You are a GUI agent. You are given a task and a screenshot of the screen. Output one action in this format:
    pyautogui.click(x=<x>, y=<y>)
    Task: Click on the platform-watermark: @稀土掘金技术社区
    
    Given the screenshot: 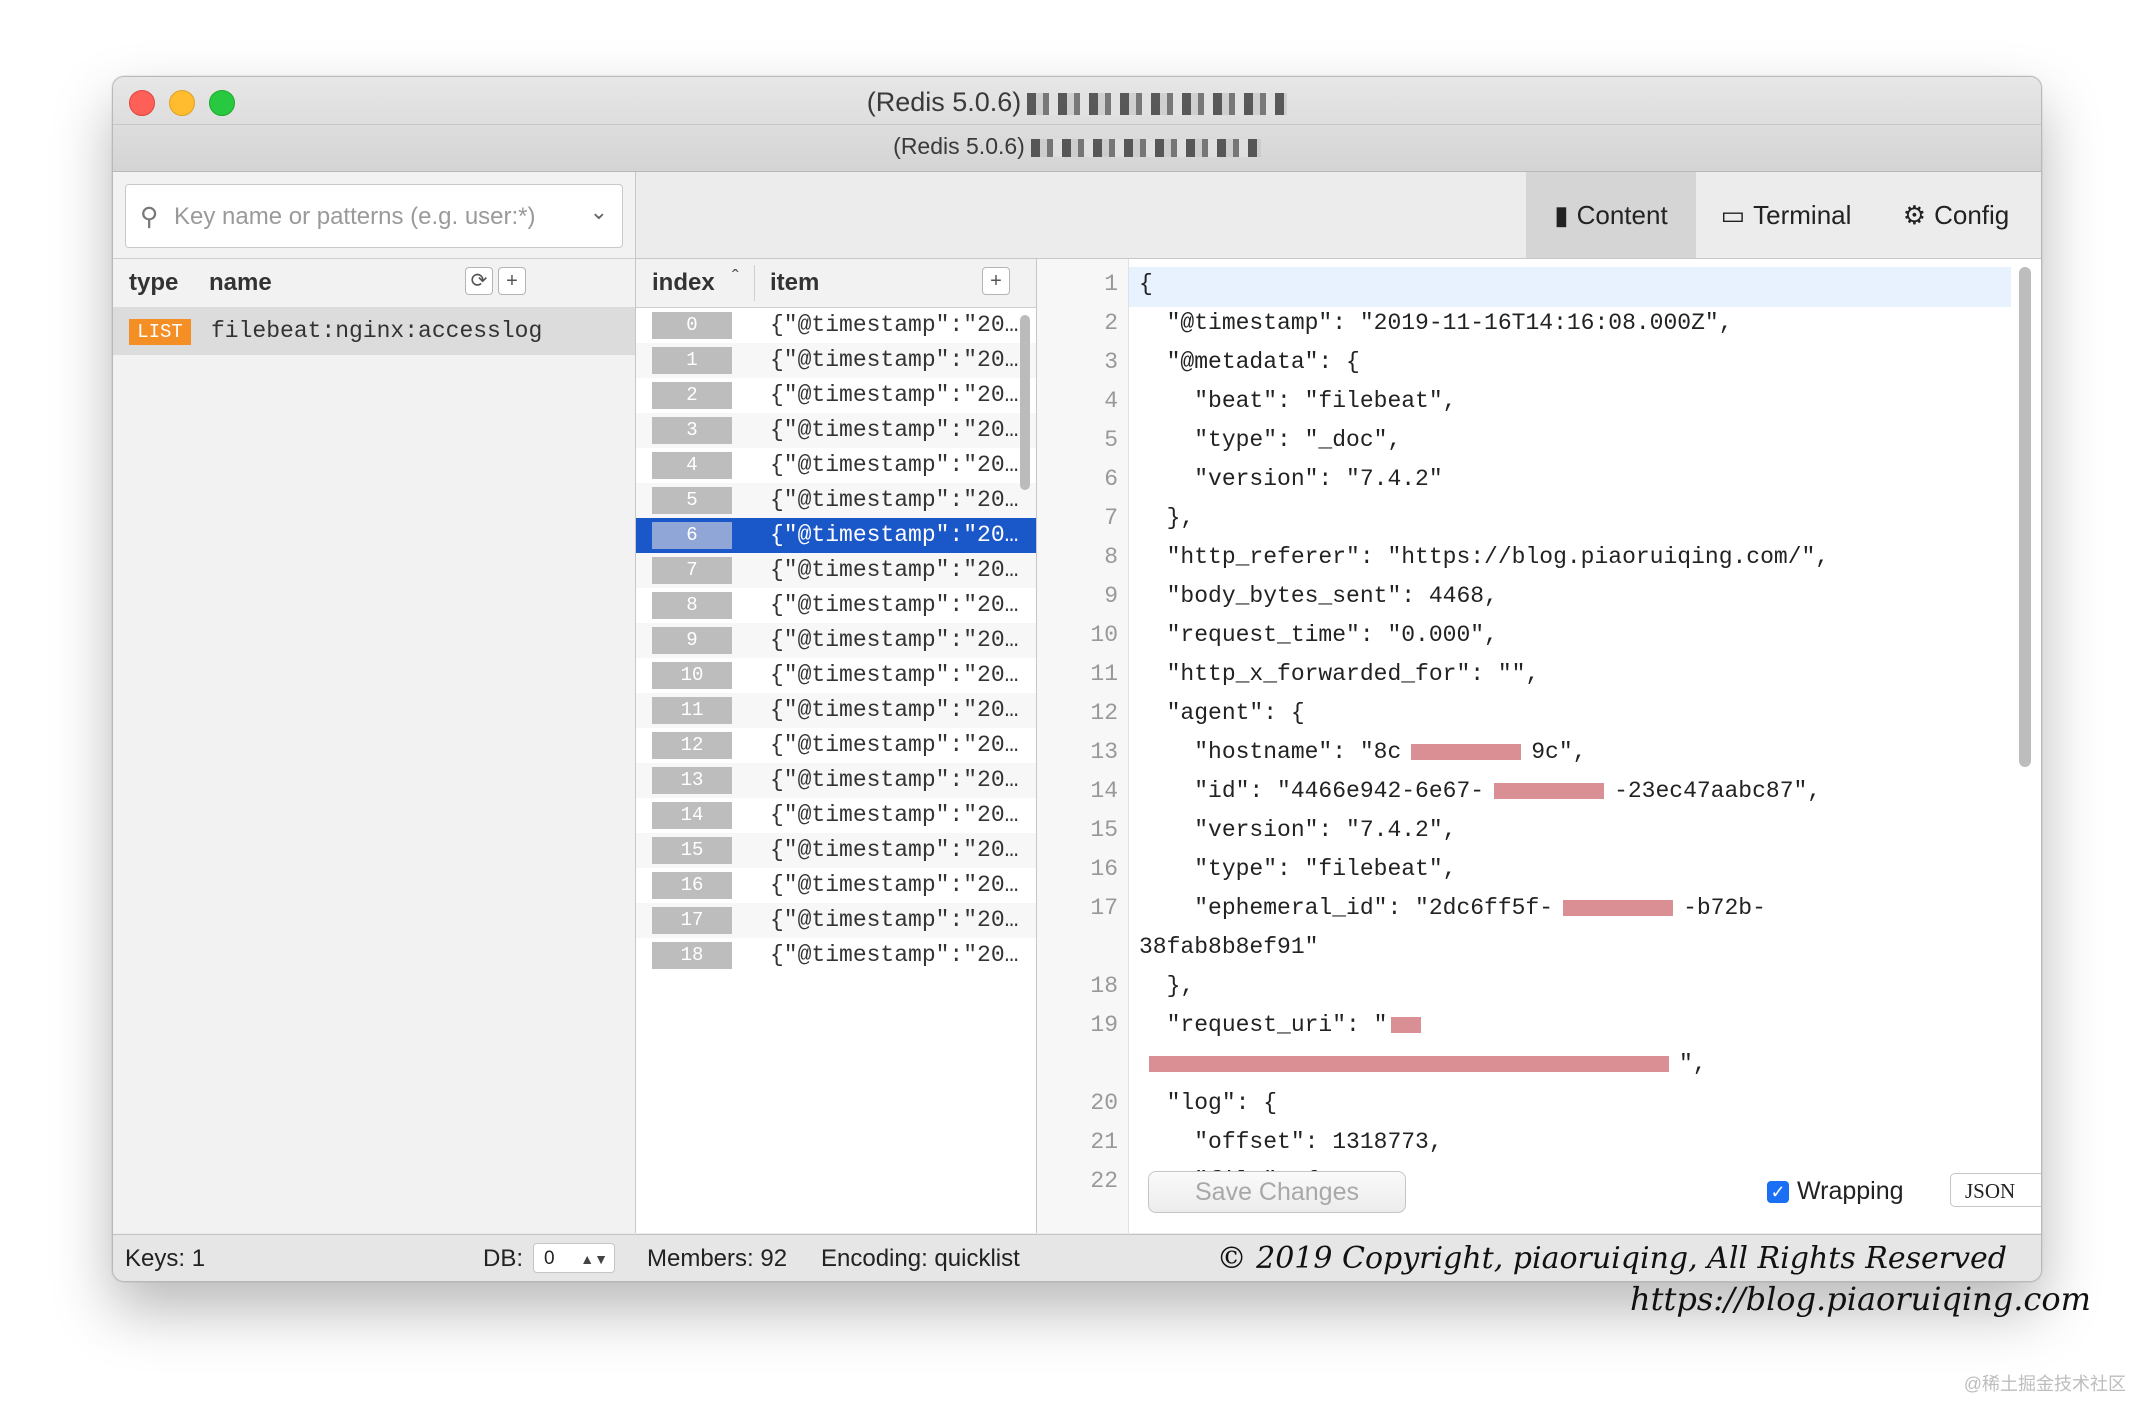 What is the action you would take?
    pyautogui.click(x=2044, y=1384)
    